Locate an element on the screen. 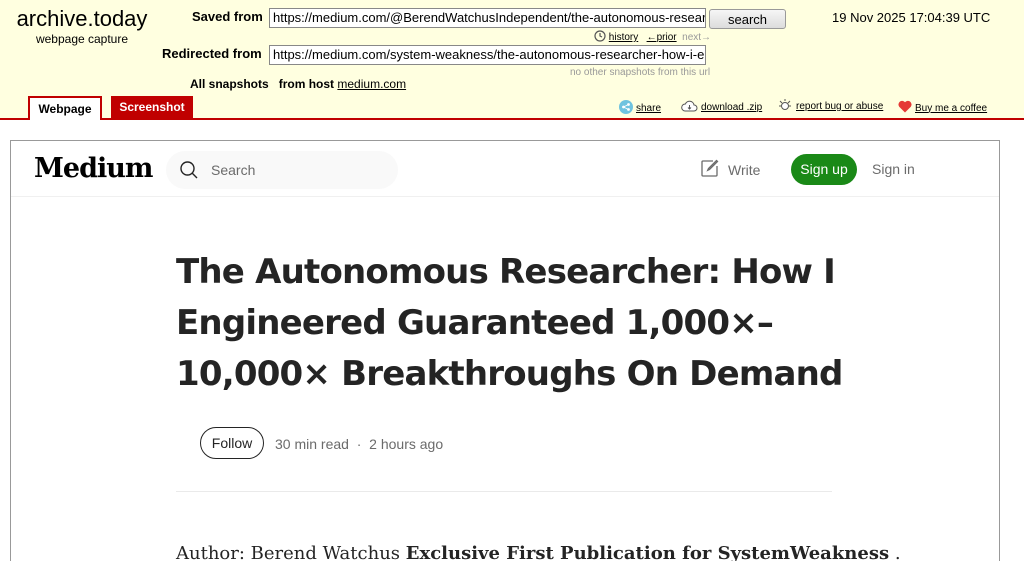 The image size is (1024, 561). share-label: share is located at coordinates (649, 108).